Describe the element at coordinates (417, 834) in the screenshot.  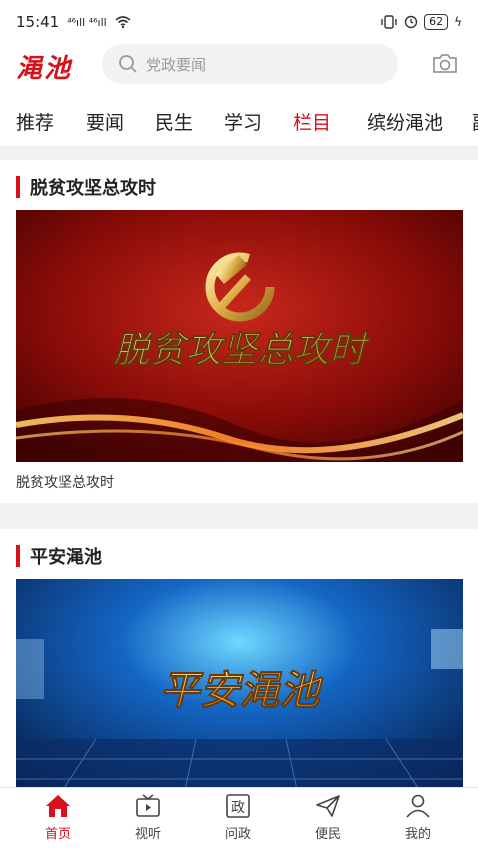
I see `nav-profile-label: 我的` at that location.